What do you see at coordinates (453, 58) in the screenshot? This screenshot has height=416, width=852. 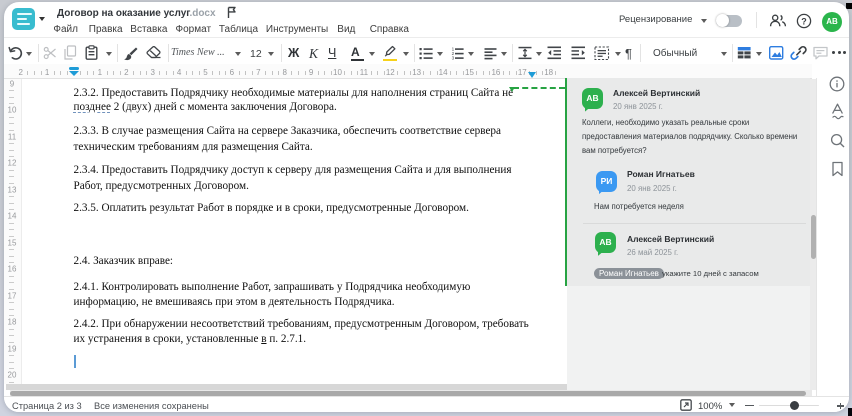 I see `svg-text: 3` at bounding box center [453, 58].